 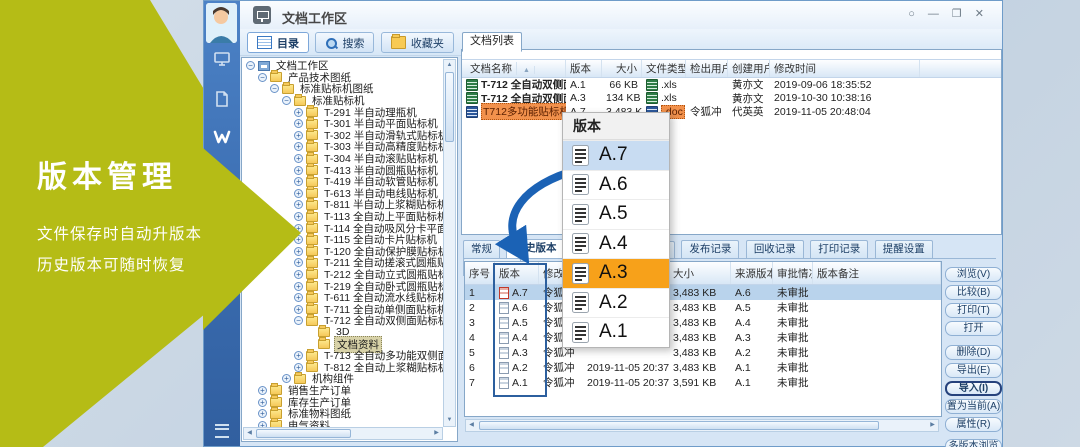 What do you see at coordinates (973, 292) in the screenshot?
I see `action-button: 比较(B)` at bounding box center [973, 292].